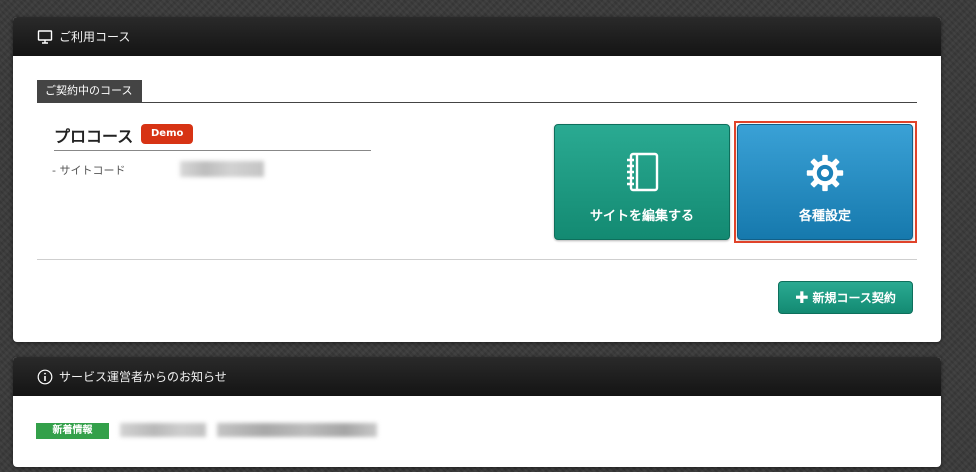 Image resolution: width=976 pixels, height=472 pixels. I want to click on site-code-value-redacted, so click(222, 169).